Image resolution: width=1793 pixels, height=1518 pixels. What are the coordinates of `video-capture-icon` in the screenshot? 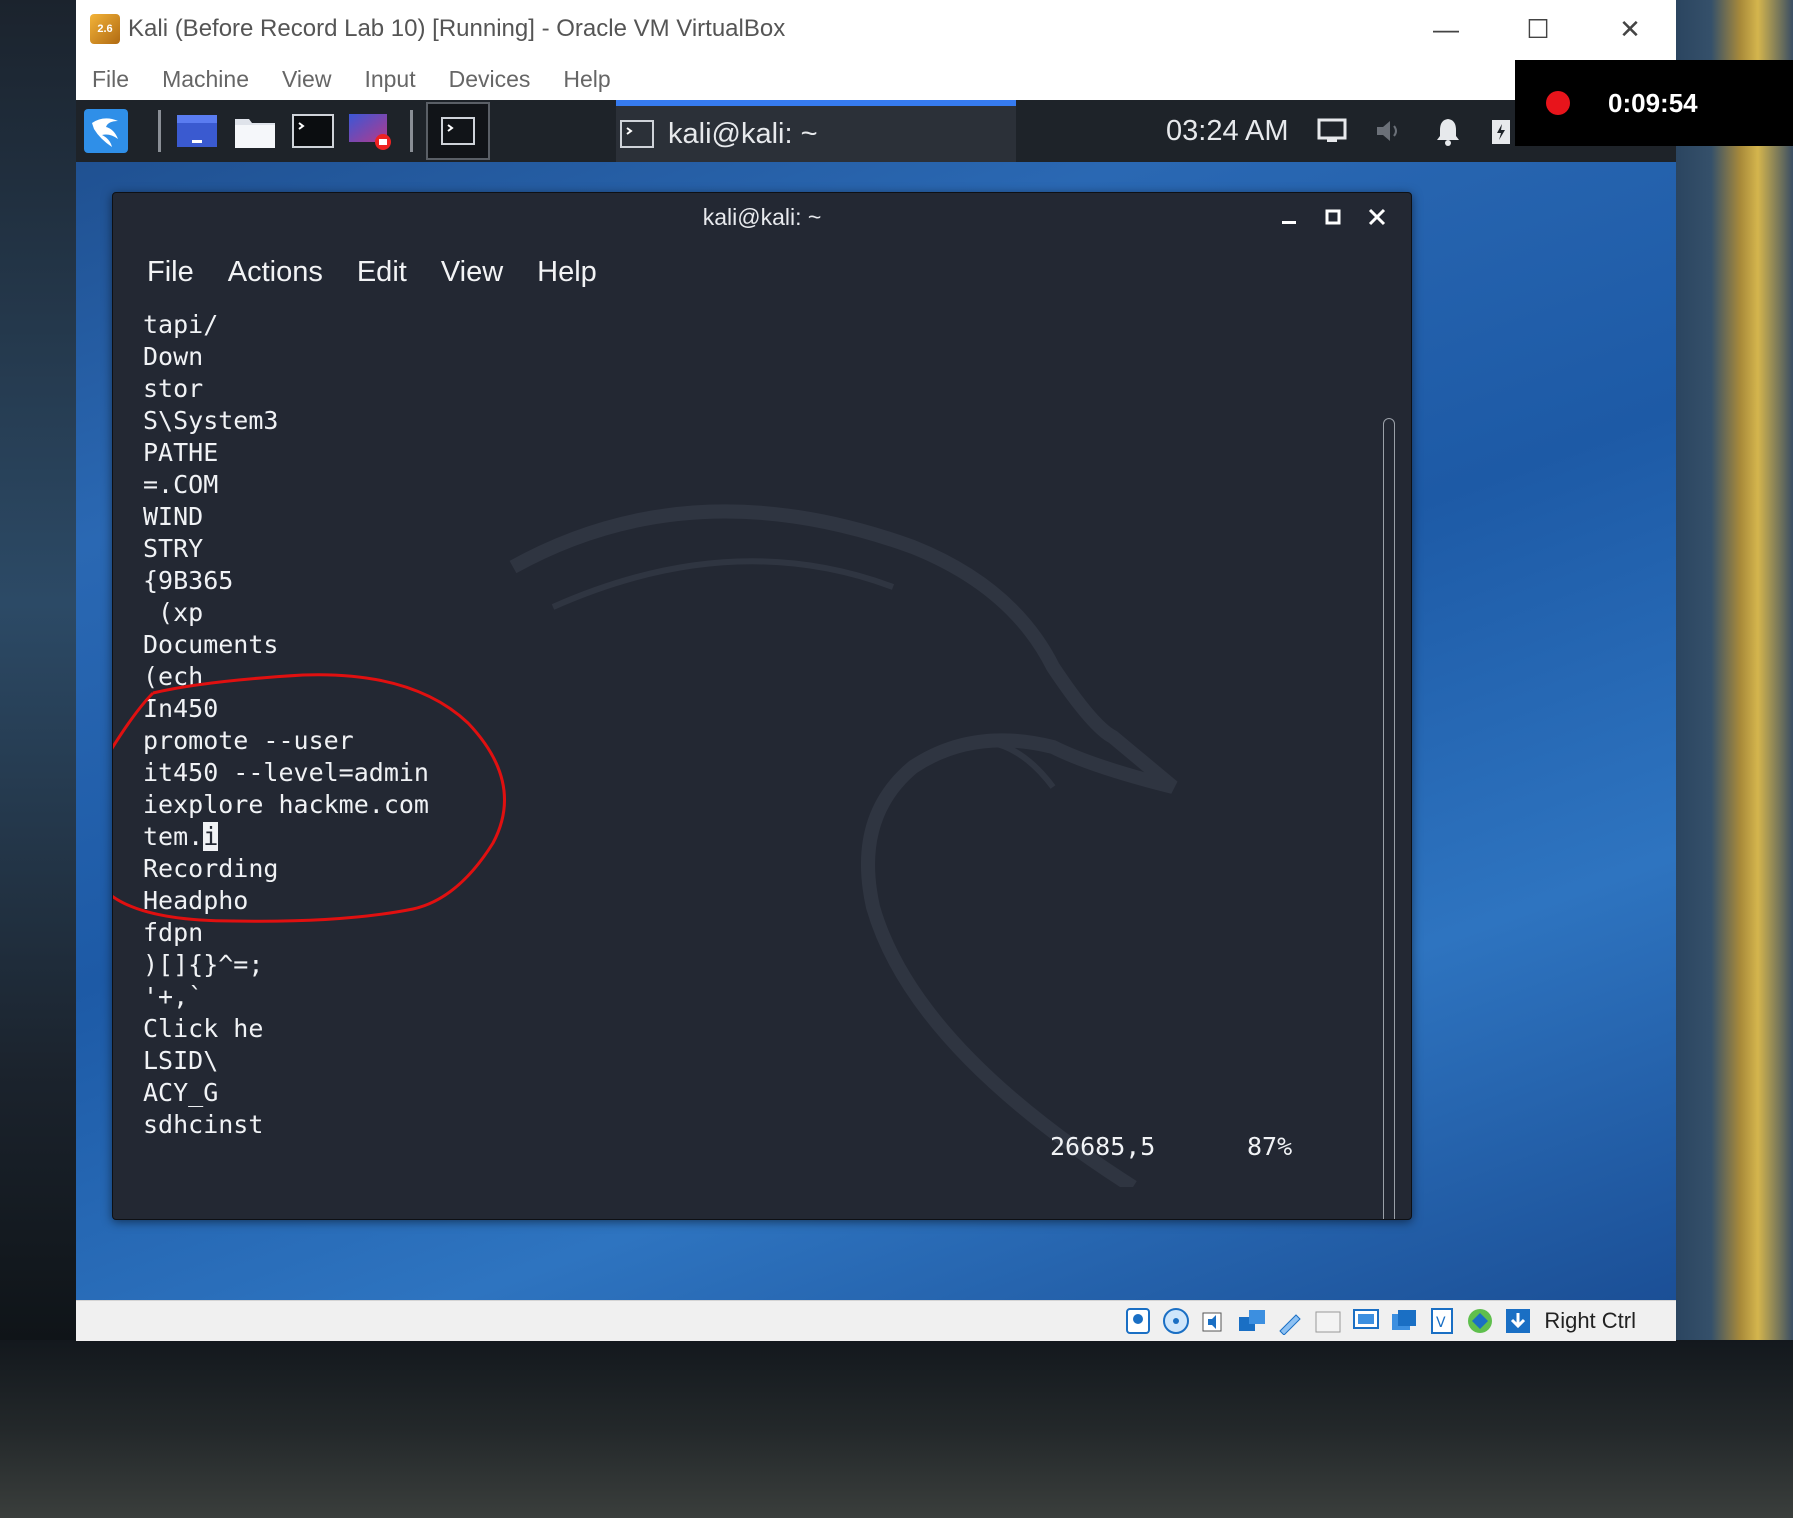 It's located at (1404, 1321).